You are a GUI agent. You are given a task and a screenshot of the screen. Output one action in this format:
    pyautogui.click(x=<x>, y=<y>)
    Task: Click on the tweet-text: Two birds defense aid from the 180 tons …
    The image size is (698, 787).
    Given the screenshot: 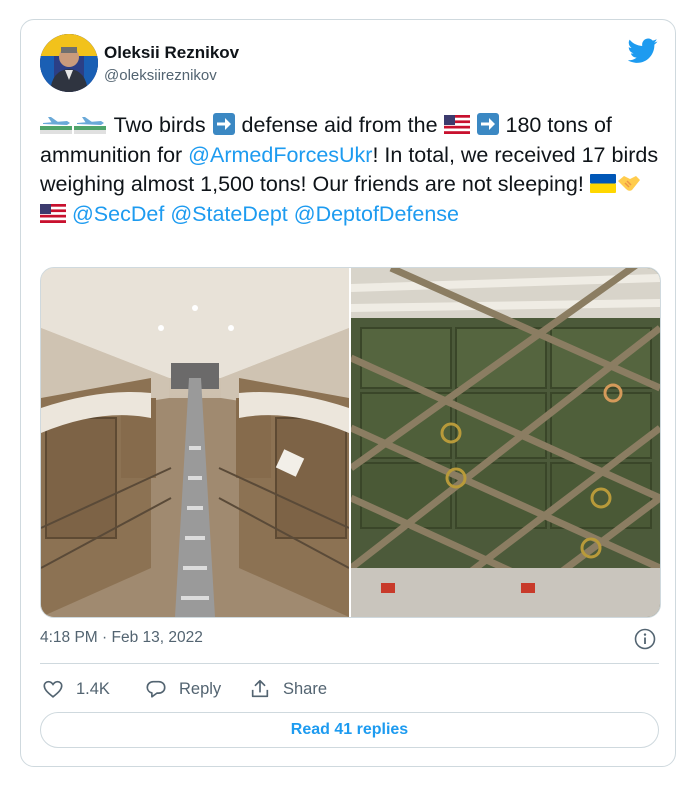 What is the action you would take?
    pyautogui.click(x=352, y=170)
    